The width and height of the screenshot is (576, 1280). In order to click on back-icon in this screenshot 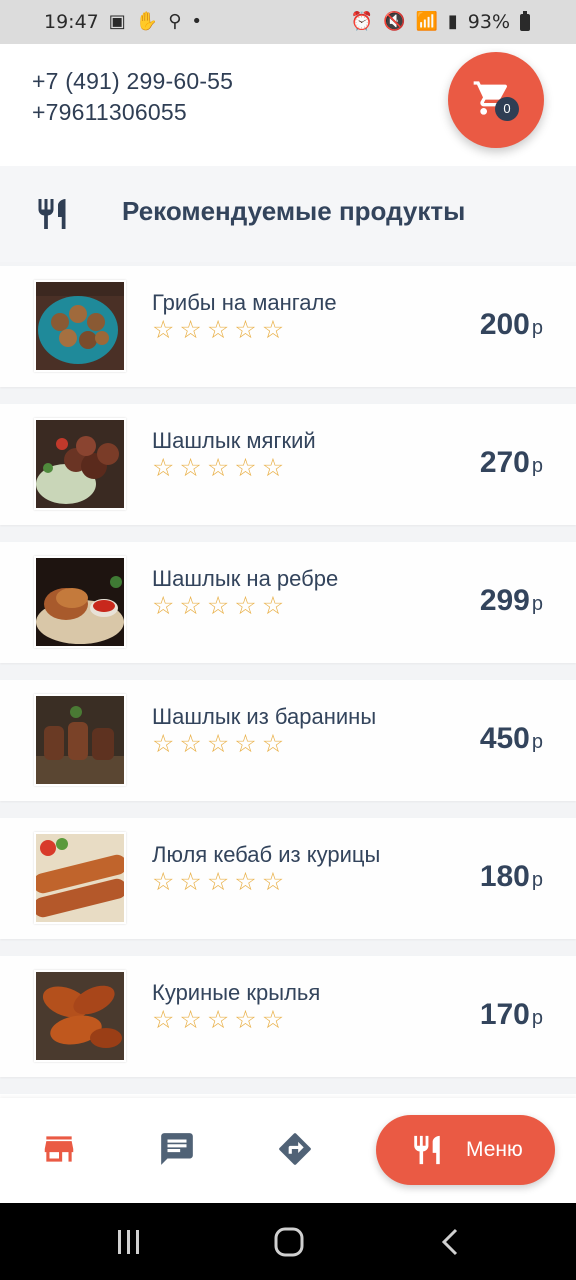, I will do `click(450, 1242)`.